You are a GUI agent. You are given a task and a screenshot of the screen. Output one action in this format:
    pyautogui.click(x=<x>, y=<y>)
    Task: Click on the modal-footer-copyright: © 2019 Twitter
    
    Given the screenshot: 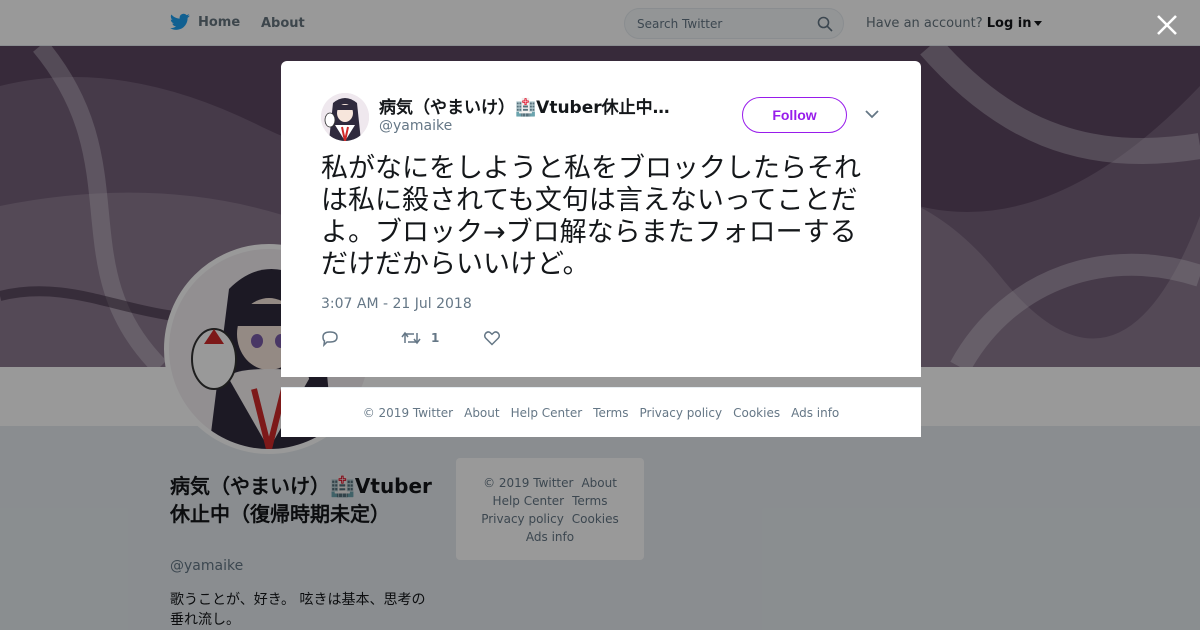 What is the action you would take?
    pyautogui.click(x=408, y=412)
    